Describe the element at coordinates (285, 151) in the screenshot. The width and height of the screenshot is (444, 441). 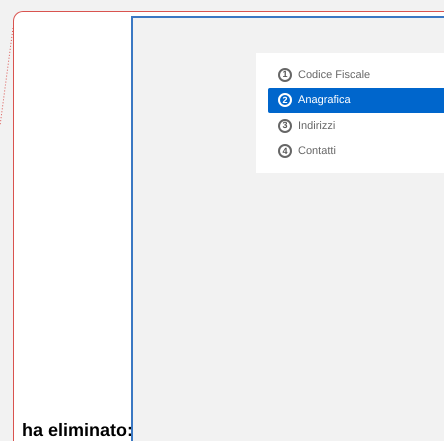
I see `step-number: 4` at that location.